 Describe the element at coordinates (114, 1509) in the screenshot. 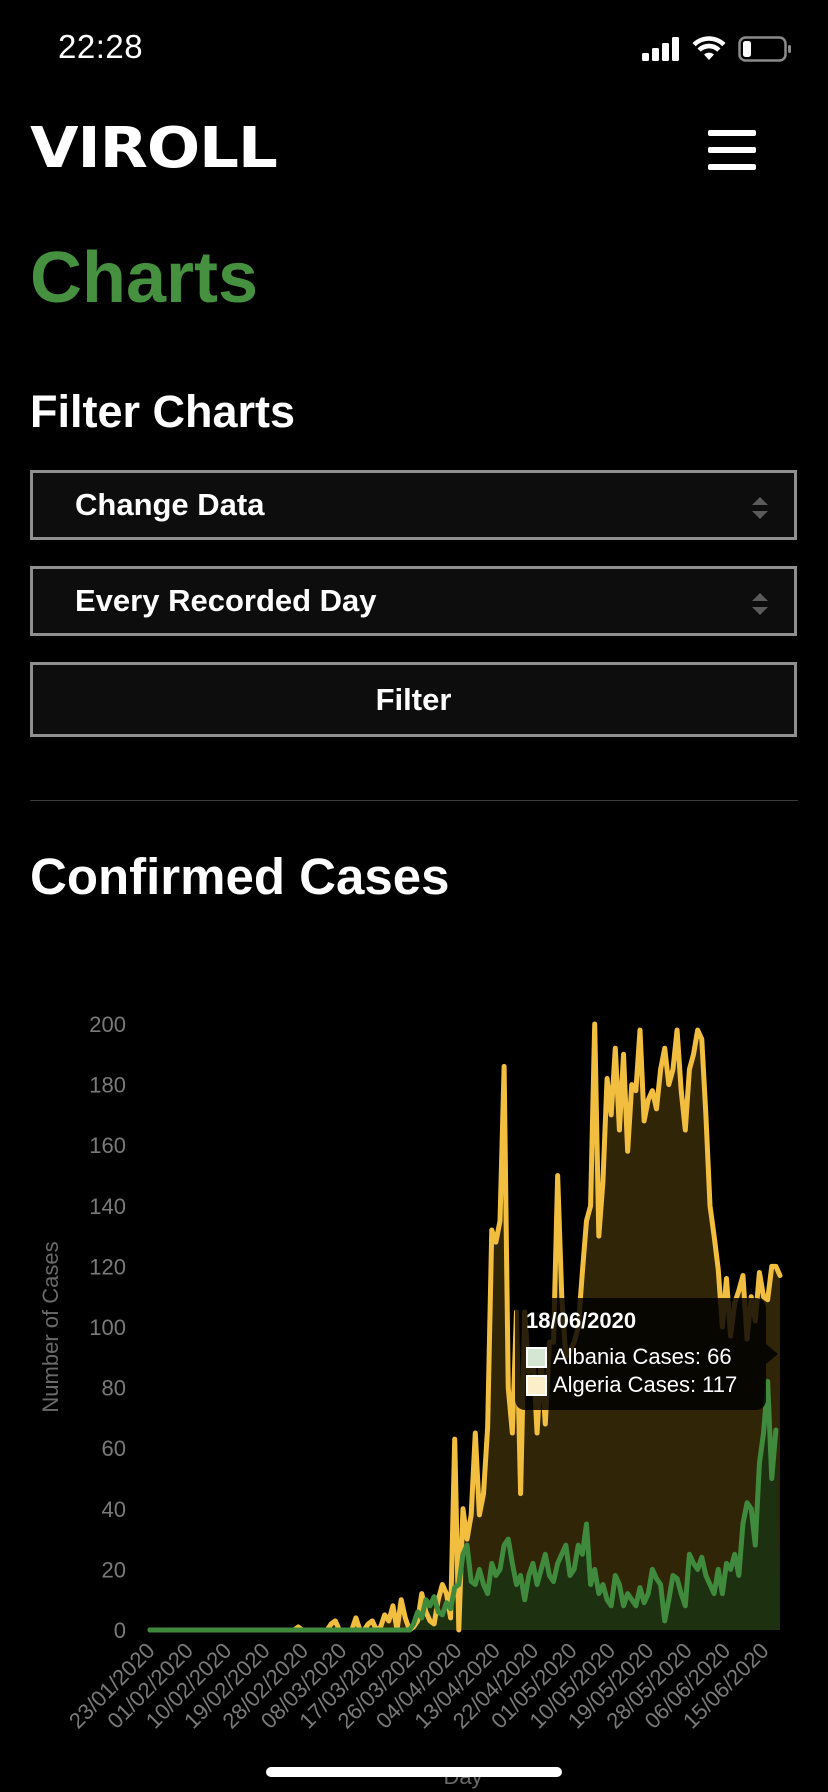

I see `y-tick-label: 40` at that location.